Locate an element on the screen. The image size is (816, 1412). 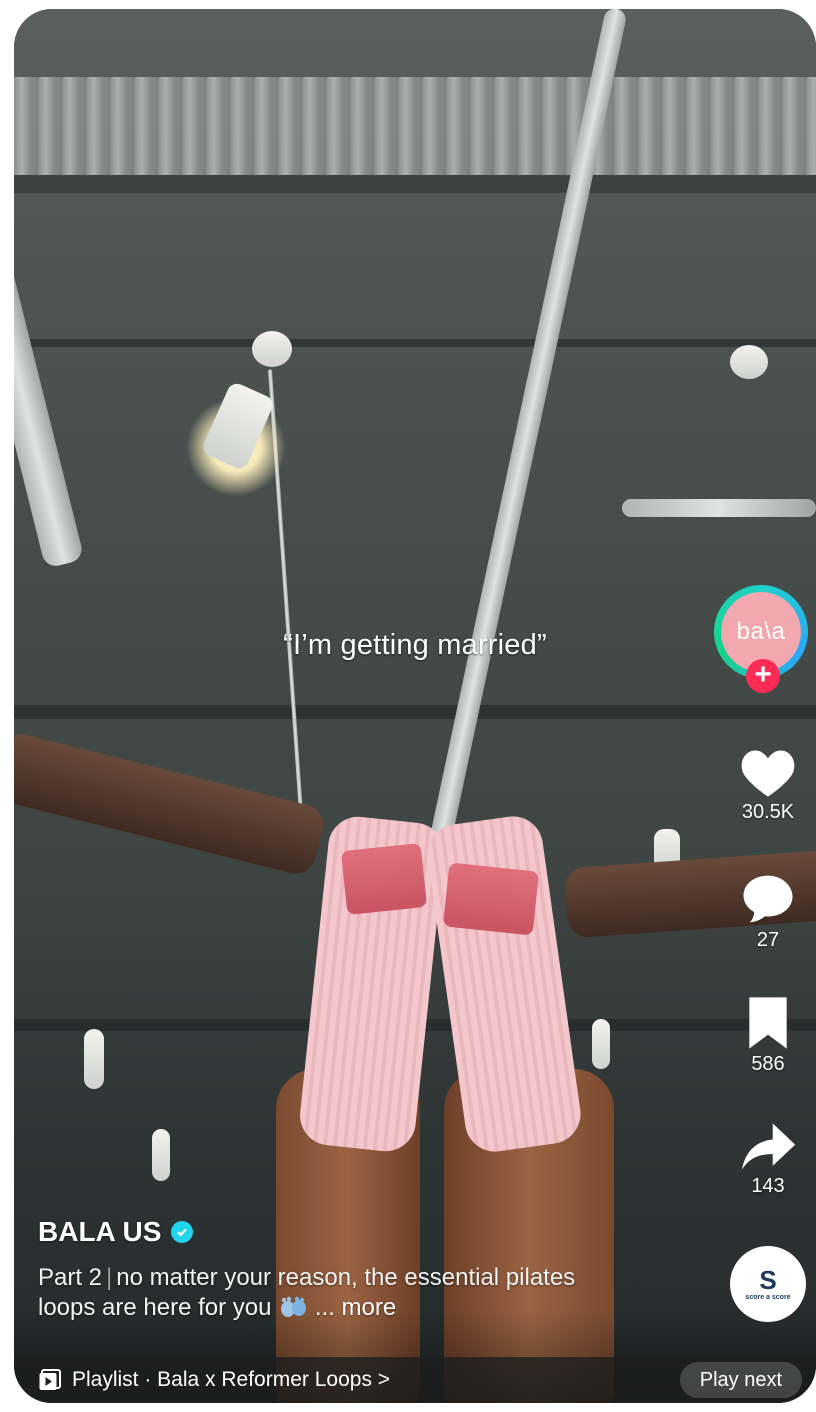
description-more-link: ... more is located at coordinates (355, 1307).